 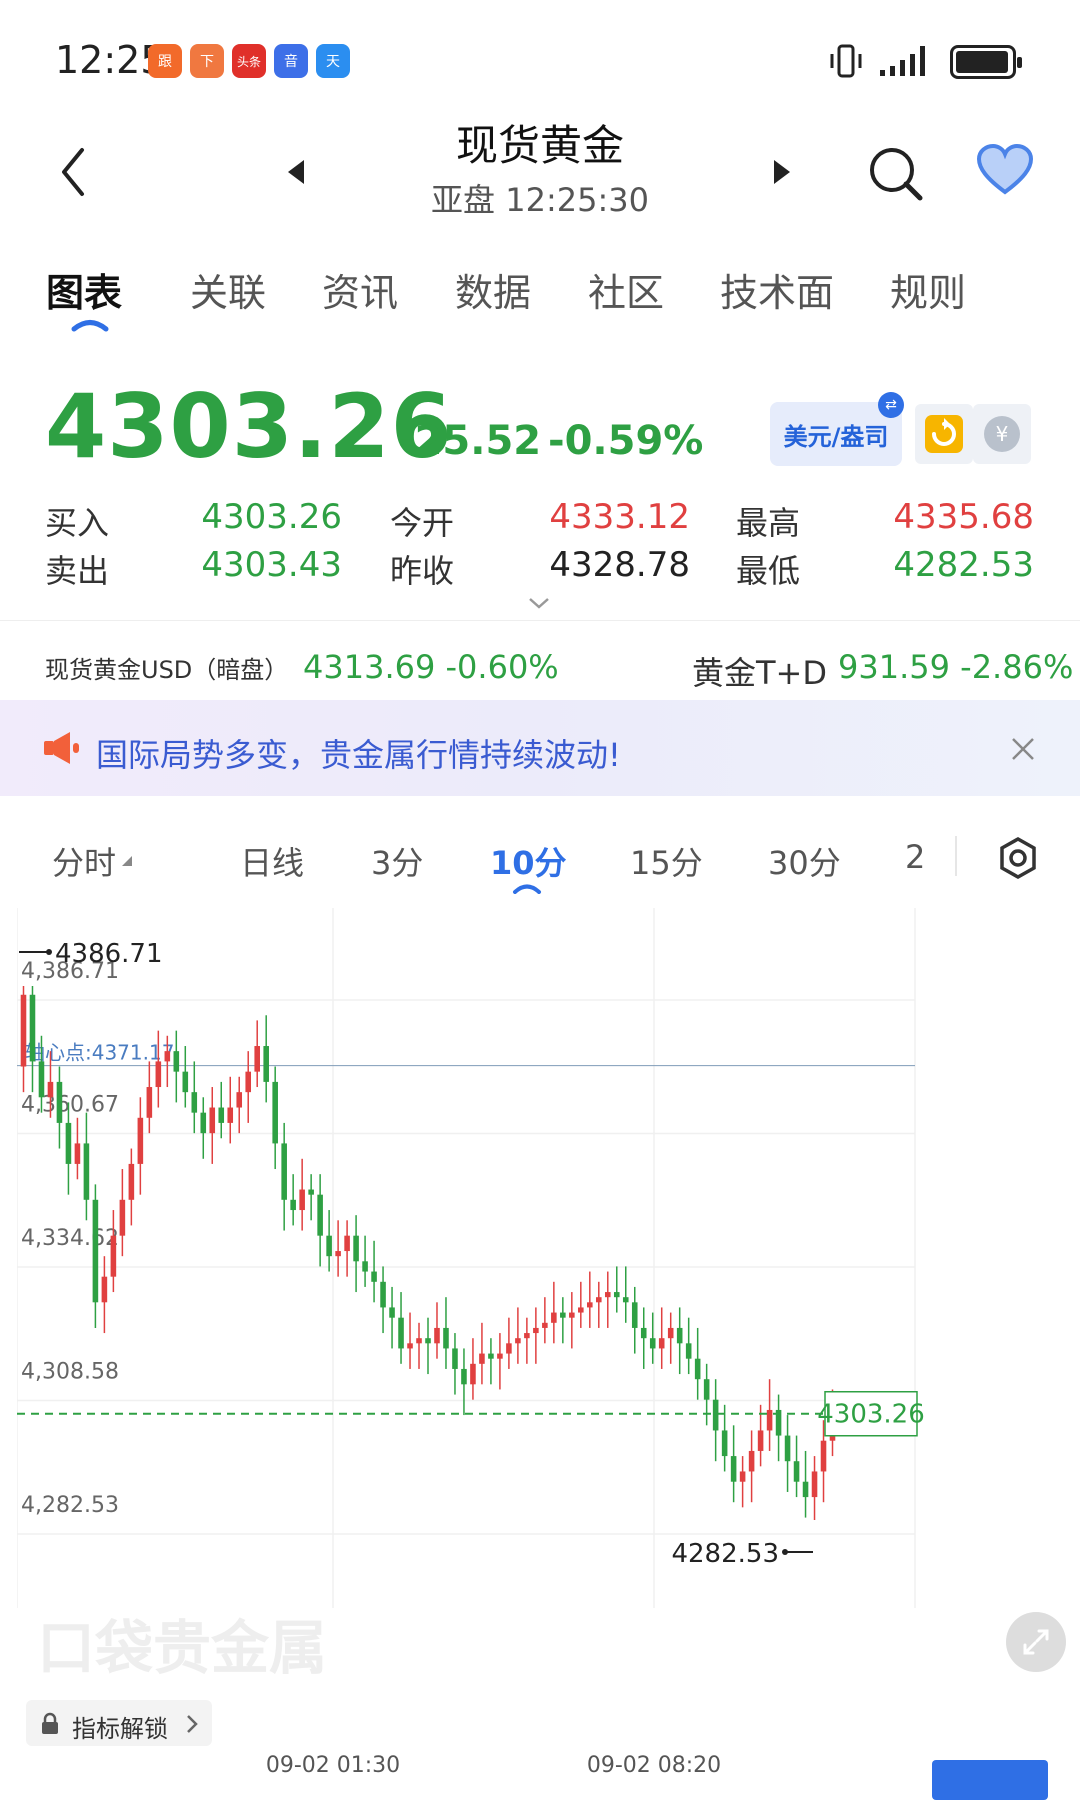 What do you see at coordinates (654, 1765) in the screenshot?
I see `x-axis-label: 09-02 08:20` at bounding box center [654, 1765].